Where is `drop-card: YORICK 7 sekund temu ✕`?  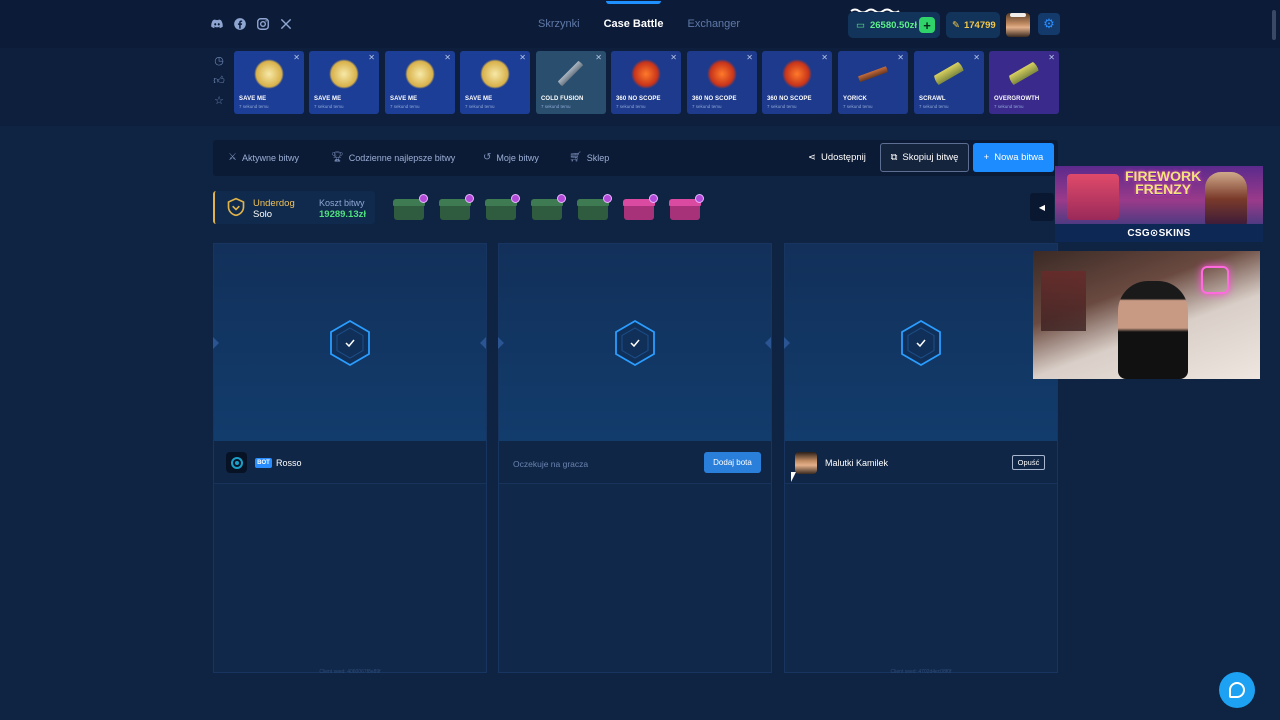
drop-card: YORICK 7 sekund temu ✕ is located at coordinates (873, 82).